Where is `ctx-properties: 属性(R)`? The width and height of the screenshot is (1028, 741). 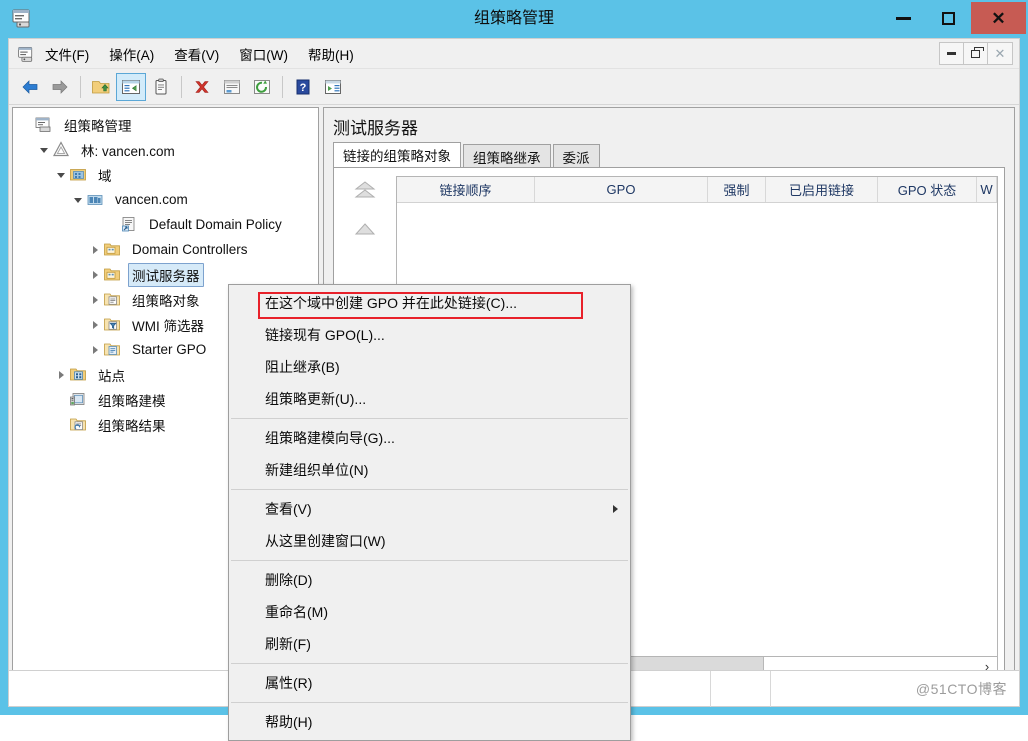 ctx-properties: 属性(R) is located at coordinates (429, 683).